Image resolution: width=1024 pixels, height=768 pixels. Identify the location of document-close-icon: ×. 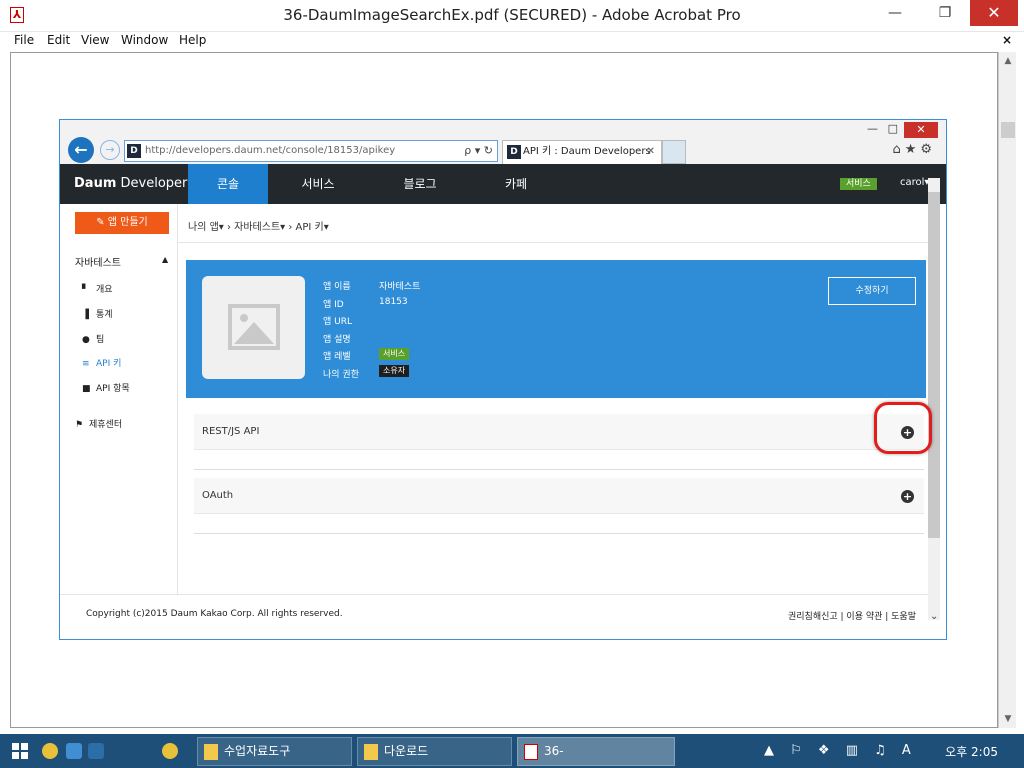
(1007, 40).